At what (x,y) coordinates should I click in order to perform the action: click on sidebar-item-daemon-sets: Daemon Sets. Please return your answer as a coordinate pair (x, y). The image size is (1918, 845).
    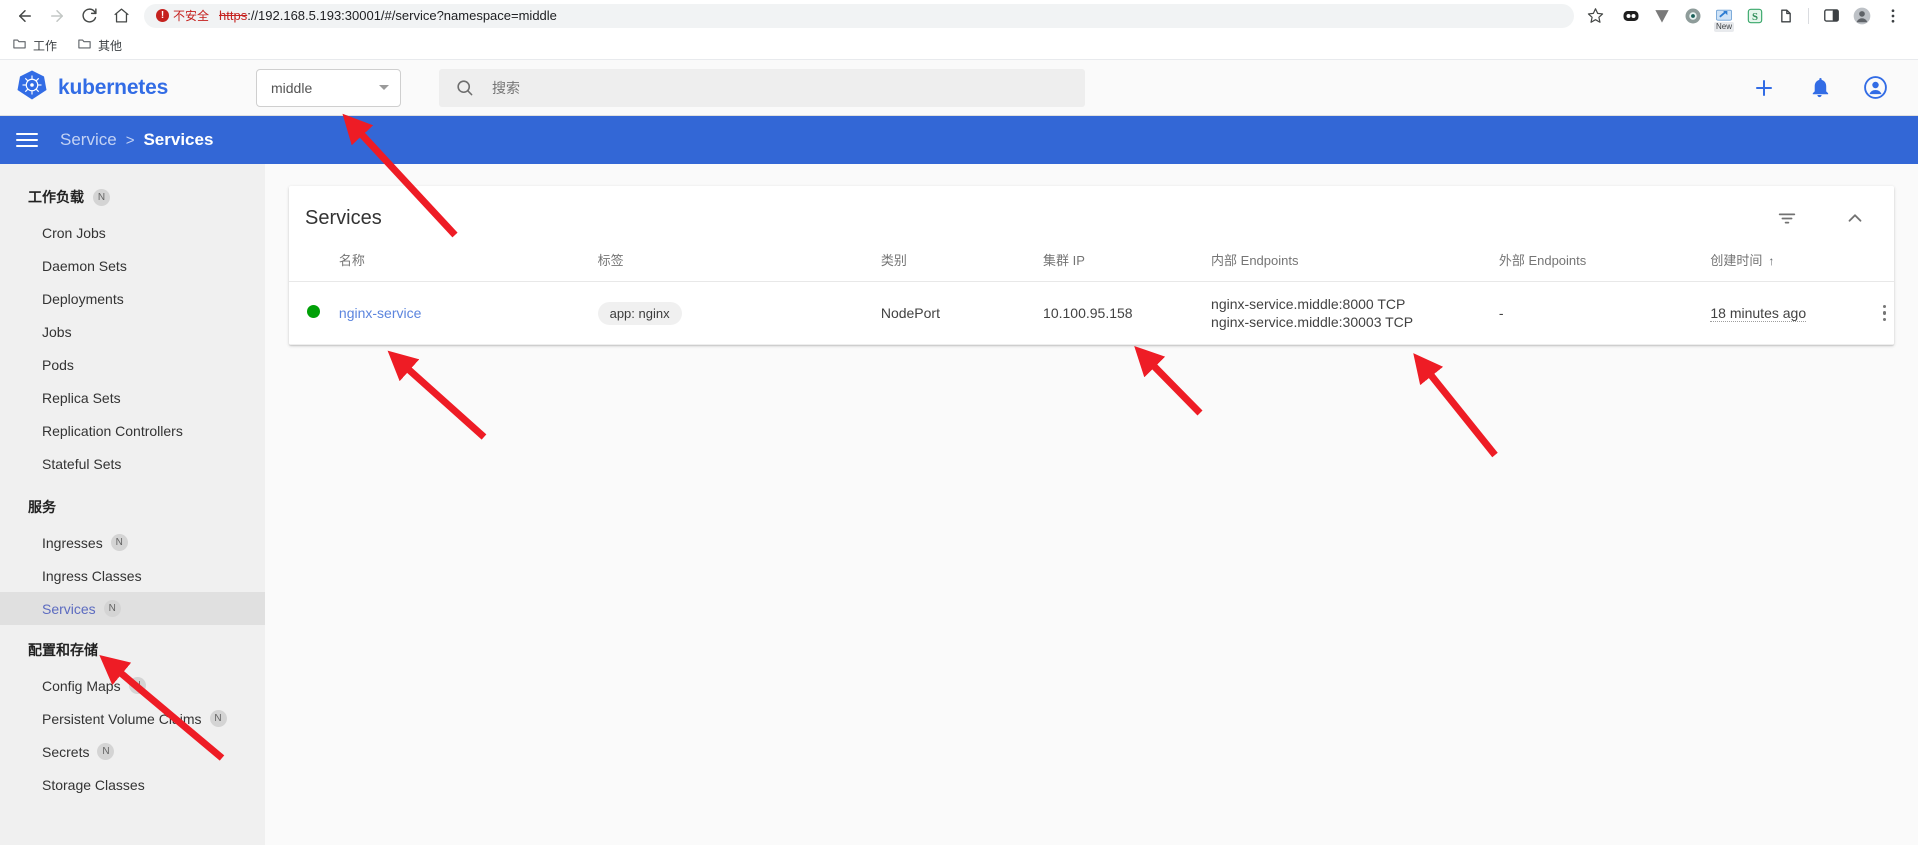
    Looking at the image, I should click on (132, 265).